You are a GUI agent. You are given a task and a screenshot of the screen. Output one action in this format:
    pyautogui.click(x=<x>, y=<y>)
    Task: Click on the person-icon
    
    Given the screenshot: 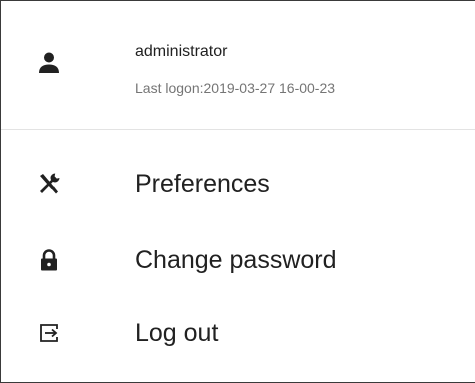 What is the action you would take?
    pyautogui.click(x=49, y=63)
    